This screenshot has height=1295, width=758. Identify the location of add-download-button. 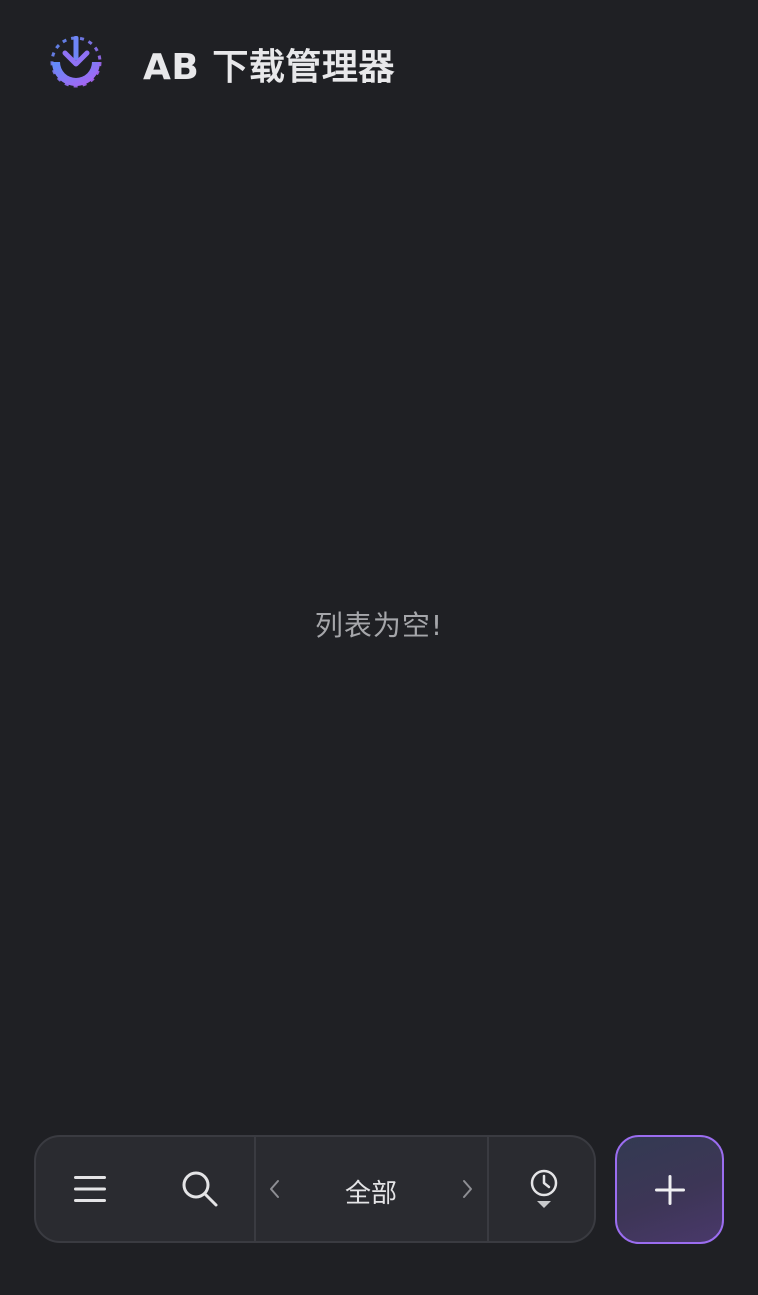
(669, 1189).